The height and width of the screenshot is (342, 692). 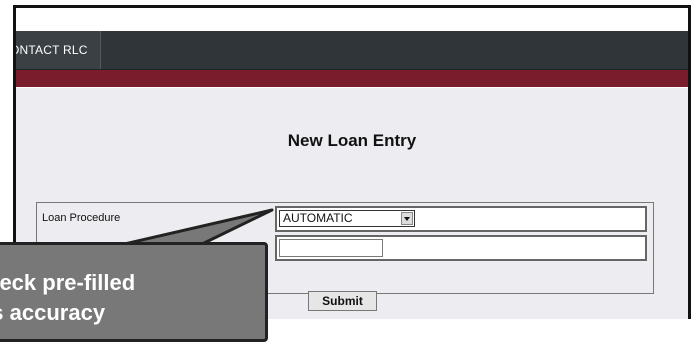 What do you see at coordinates (50, 50) in the screenshot?
I see `nav-item-label: ONTACT RLC` at bounding box center [50, 50].